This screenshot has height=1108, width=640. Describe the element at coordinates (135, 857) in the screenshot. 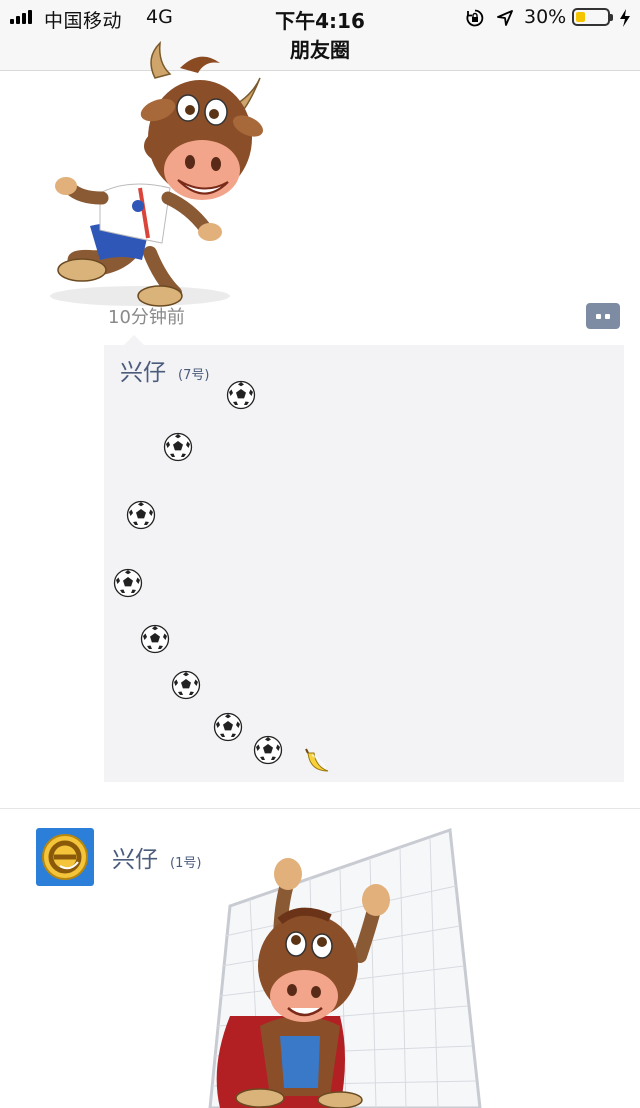

I see `post-author-name: 兴仔` at that location.